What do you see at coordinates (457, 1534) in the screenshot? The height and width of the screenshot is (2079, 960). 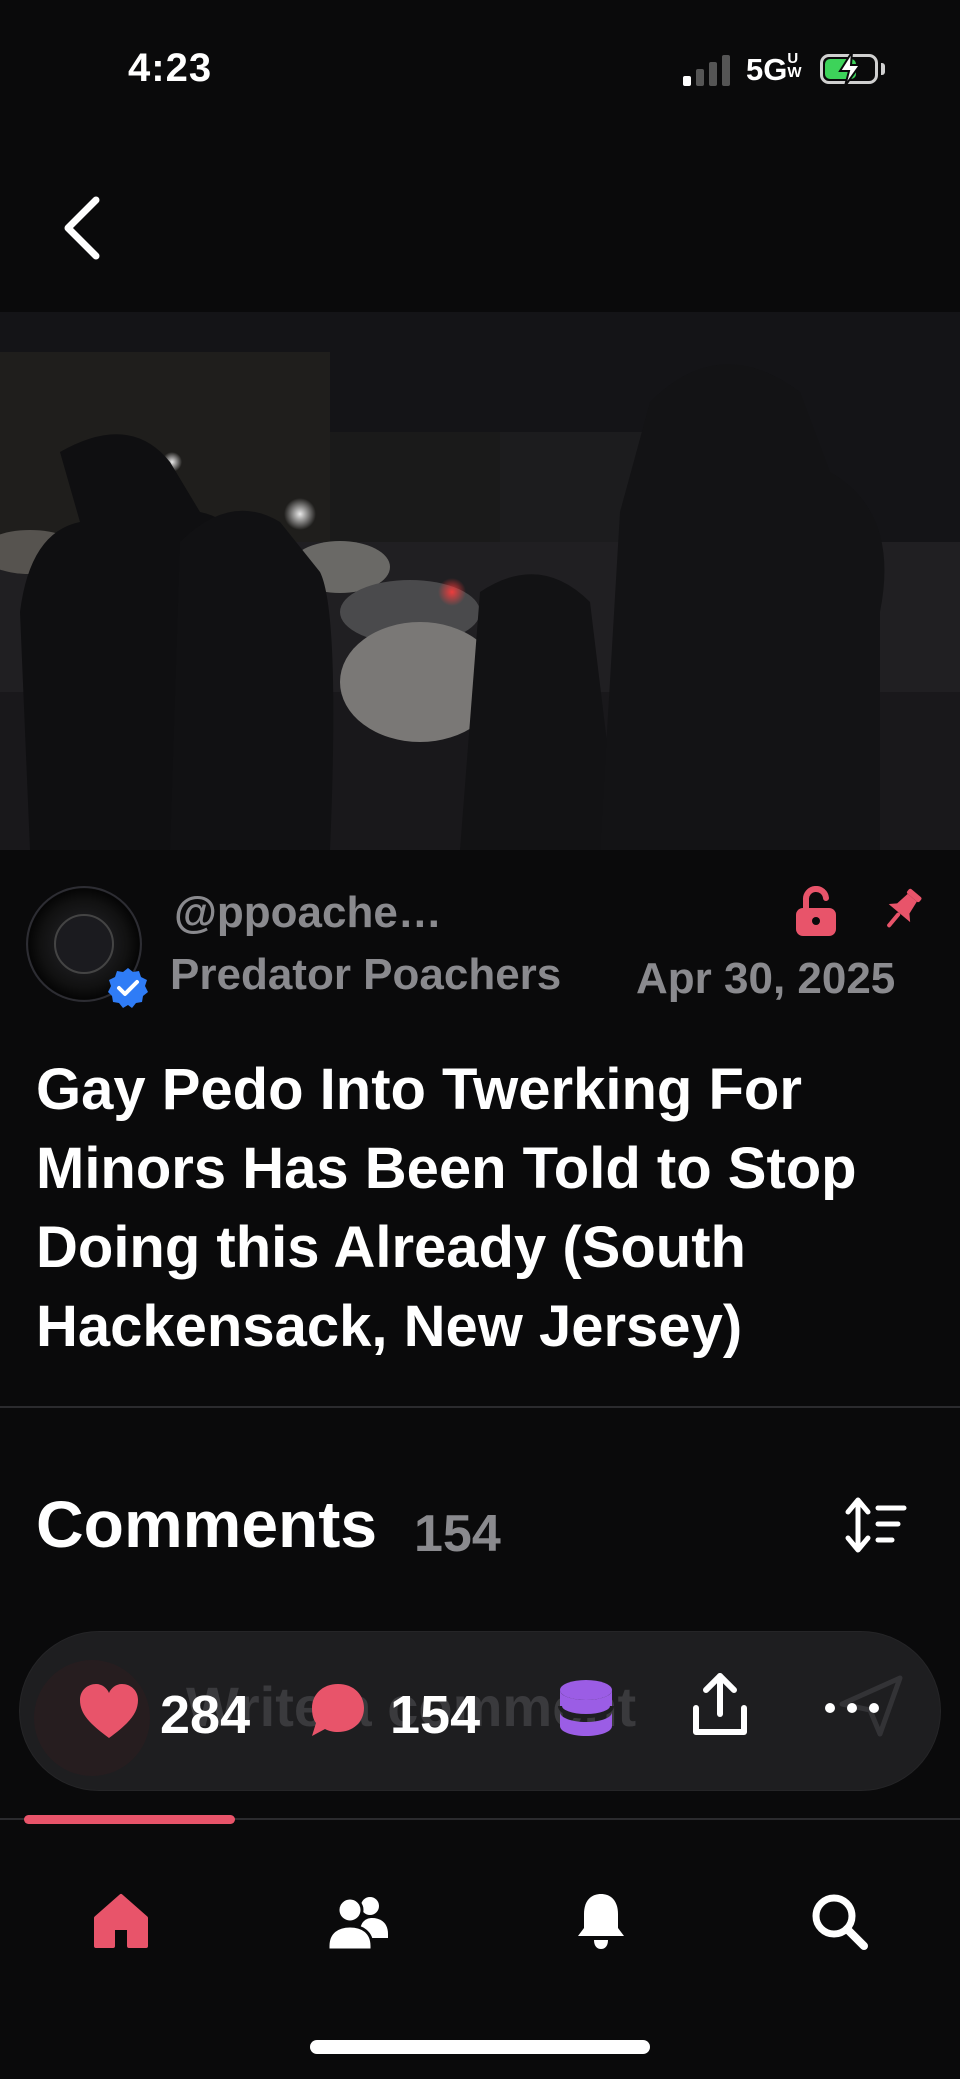 I see `comments-count: 154` at bounding box center [457, 1534].